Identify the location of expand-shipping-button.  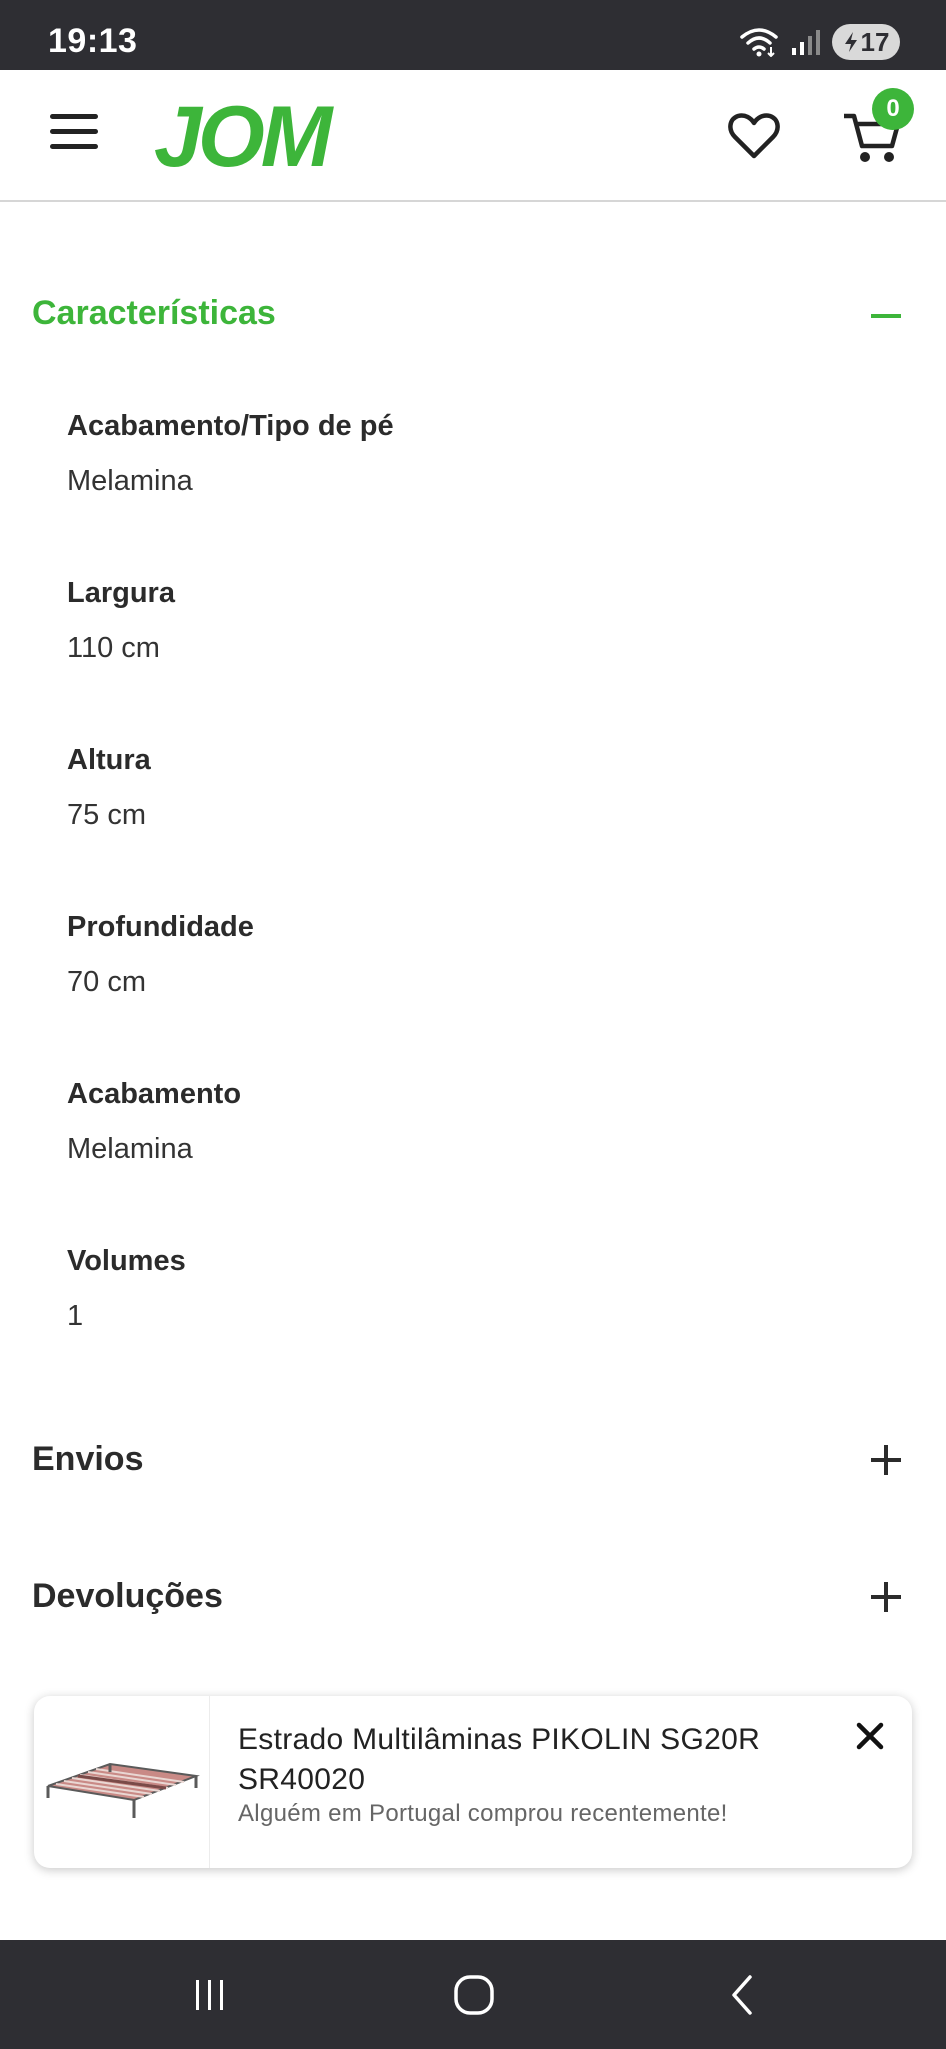
(886, 1460).